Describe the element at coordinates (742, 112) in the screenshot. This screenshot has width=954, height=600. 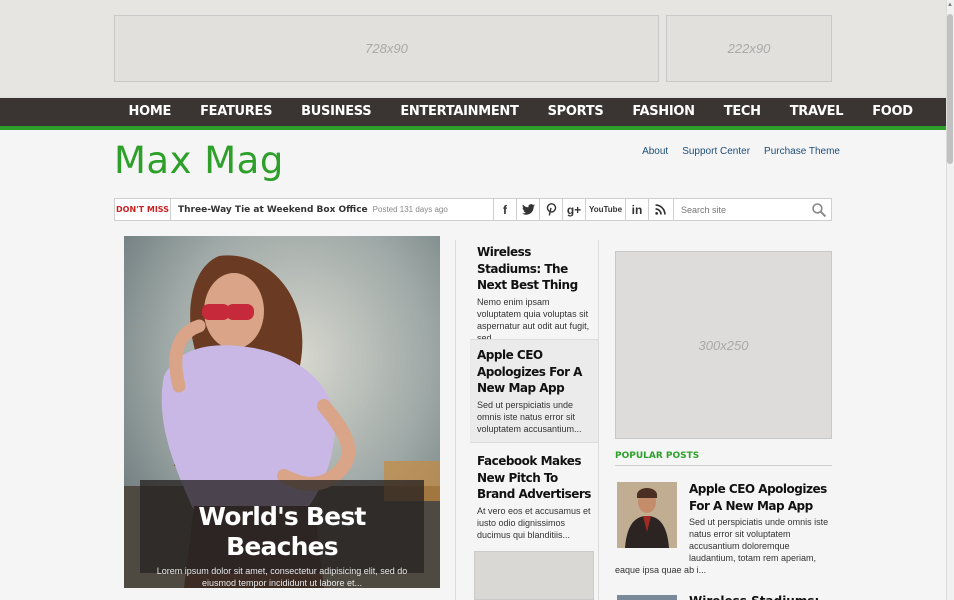
I see `nav-item-tech: TECH` at that location.